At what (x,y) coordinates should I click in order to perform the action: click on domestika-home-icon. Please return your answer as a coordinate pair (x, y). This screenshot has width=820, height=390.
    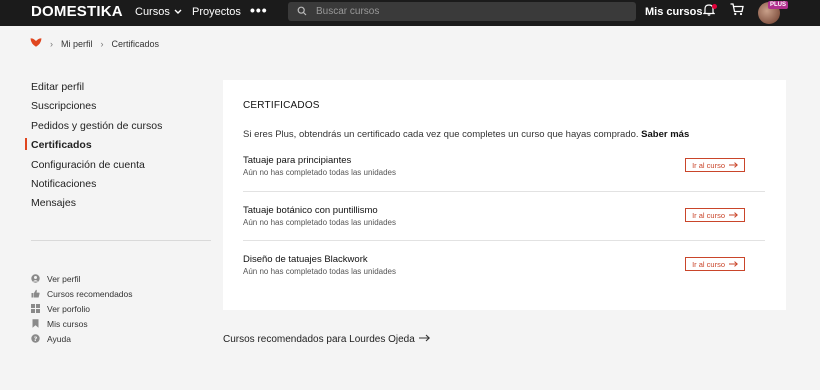
    Looking at the image, I should click on (36, 43).